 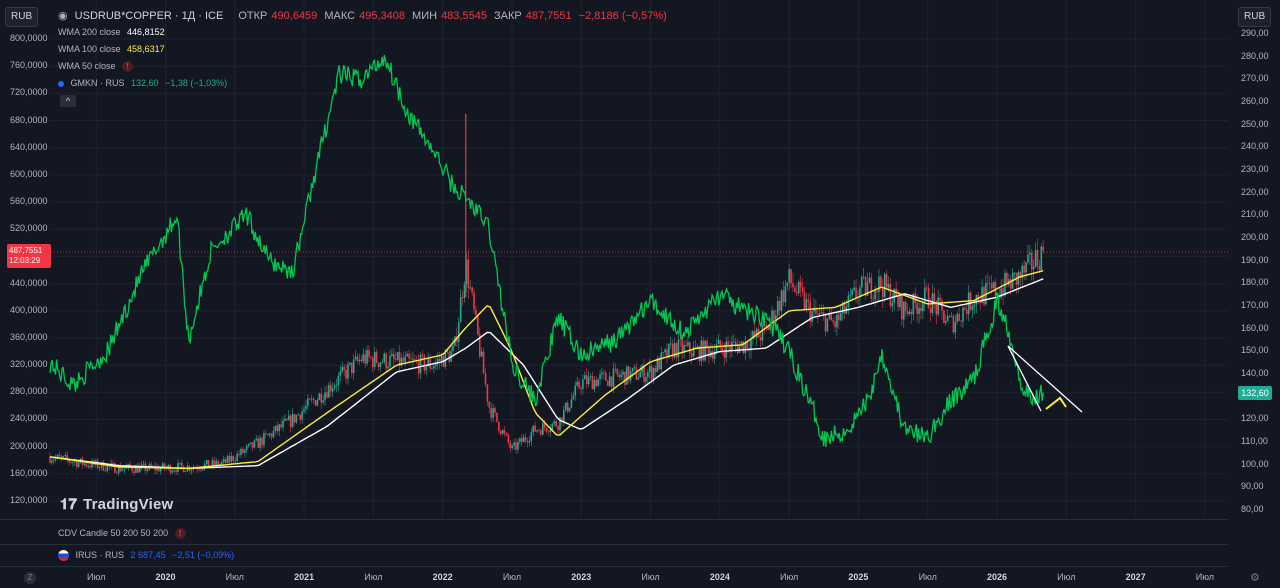 What do you see at coordinates (113, 49) in the screenshot?
I see `wma100-legend: WMA 100 close 458,6317` at bounding box center [113, 49].